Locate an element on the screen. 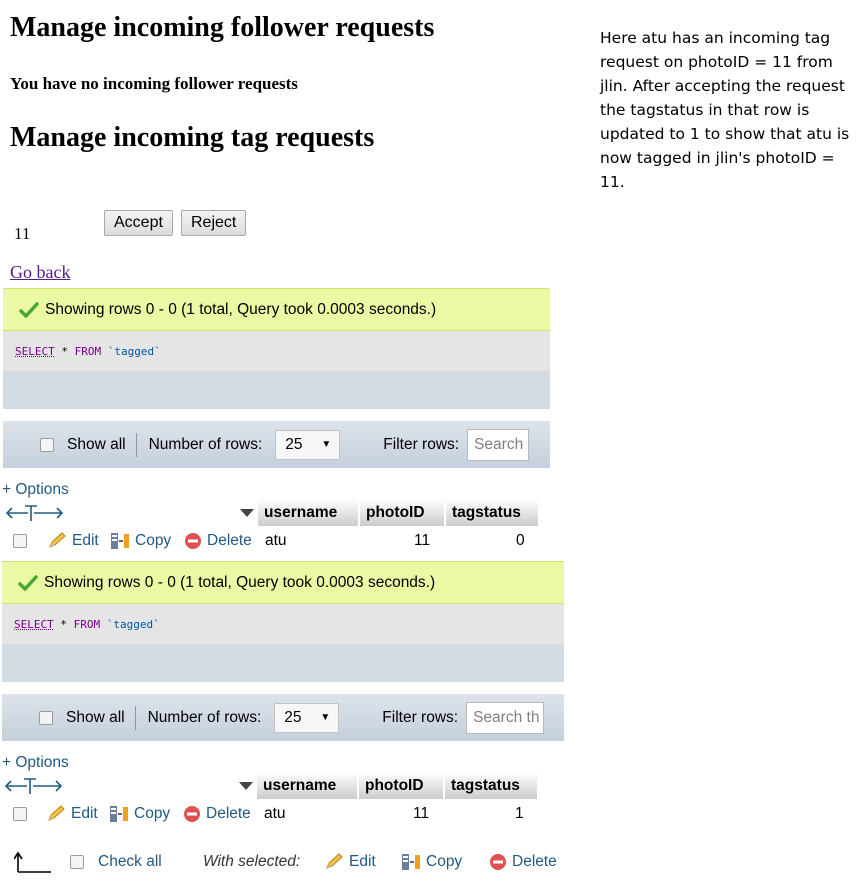 The image size is (866, 883). with-selected-label: With selected: is located at coordinates (252, 861).